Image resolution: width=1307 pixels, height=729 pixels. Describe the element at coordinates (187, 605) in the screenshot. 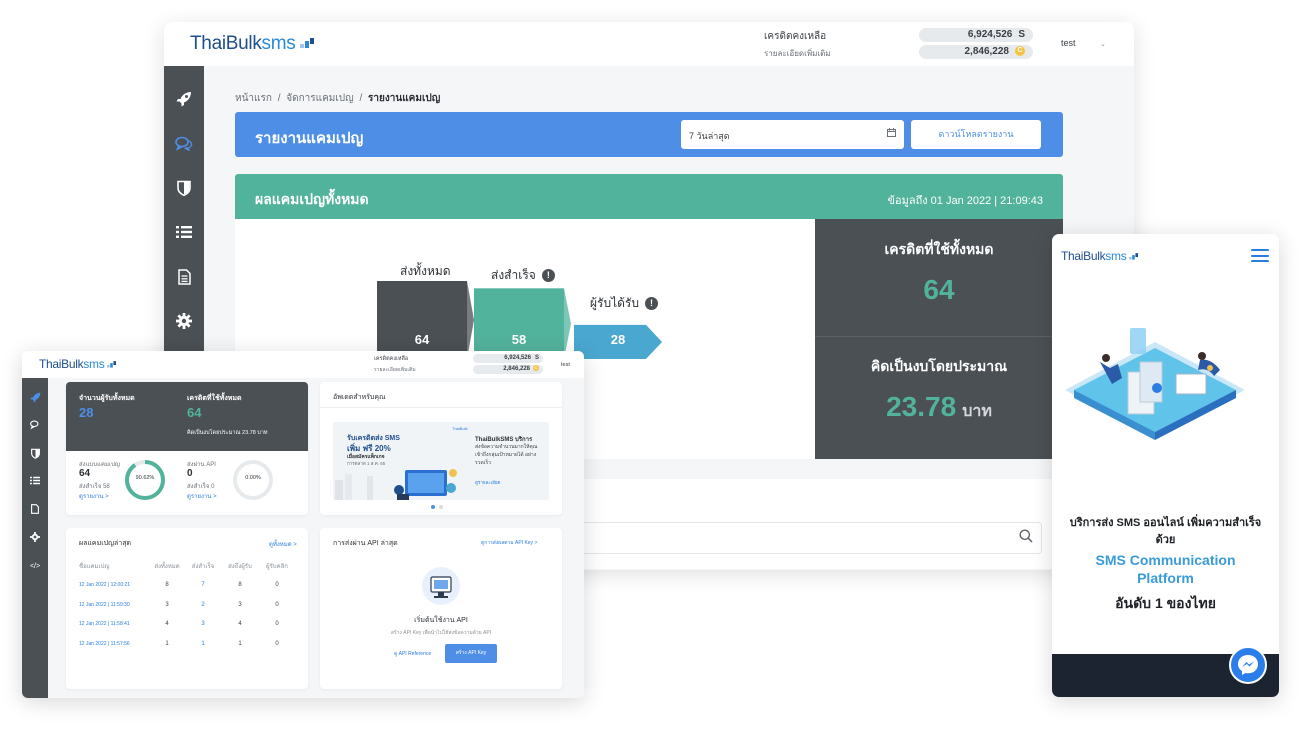

I see `table-row: 12 Jan 2022 | 11:59:30 3 2 3 0` at that location.